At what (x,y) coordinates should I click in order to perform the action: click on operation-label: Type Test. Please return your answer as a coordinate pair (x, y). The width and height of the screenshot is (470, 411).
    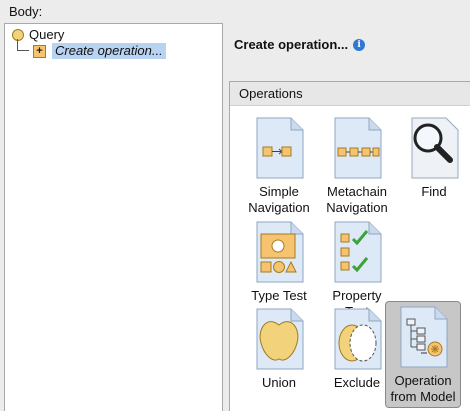
    Looking at the image, I should click on (279, 295).